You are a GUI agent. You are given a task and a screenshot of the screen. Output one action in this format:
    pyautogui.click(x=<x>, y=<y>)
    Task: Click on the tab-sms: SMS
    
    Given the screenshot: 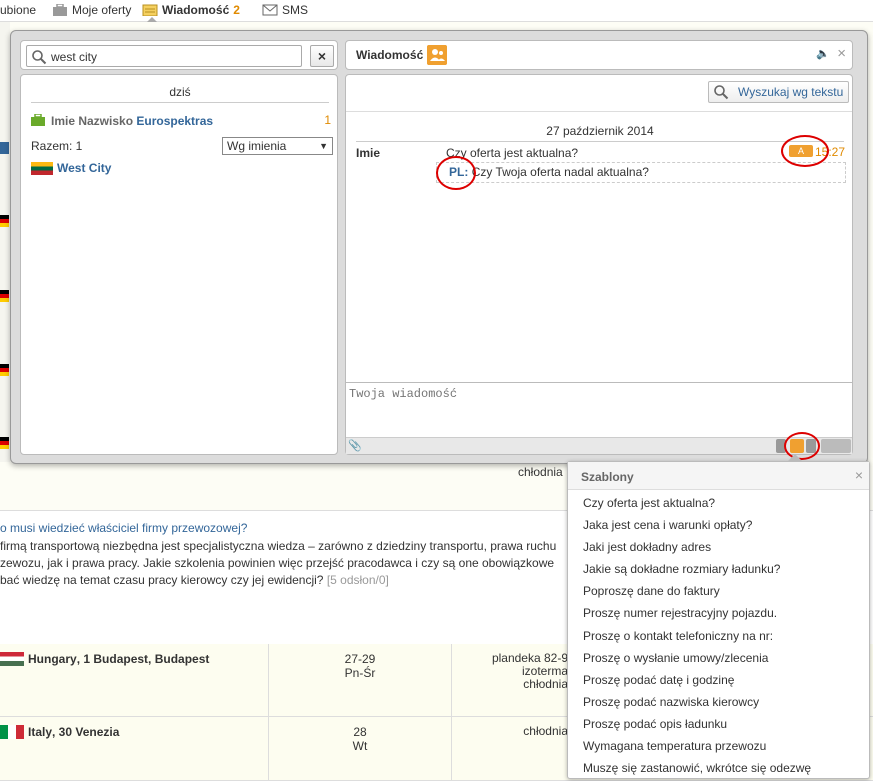 What is the action you would take?
    pyautogui.click(x=285, y=10)
    